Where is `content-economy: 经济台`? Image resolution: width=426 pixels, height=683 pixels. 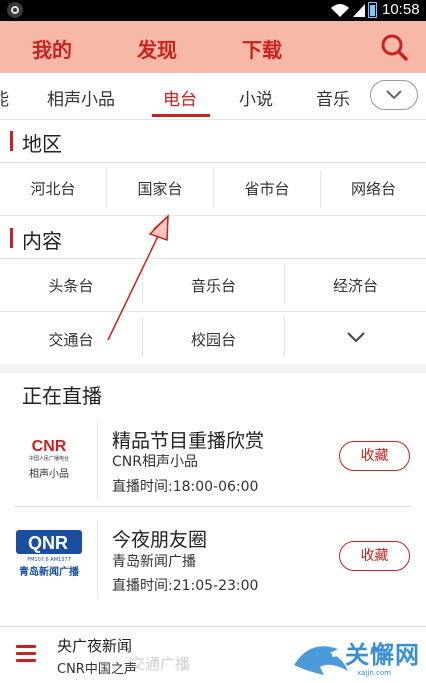 content-economy: 经济台 is located at coordinates (355, 285).